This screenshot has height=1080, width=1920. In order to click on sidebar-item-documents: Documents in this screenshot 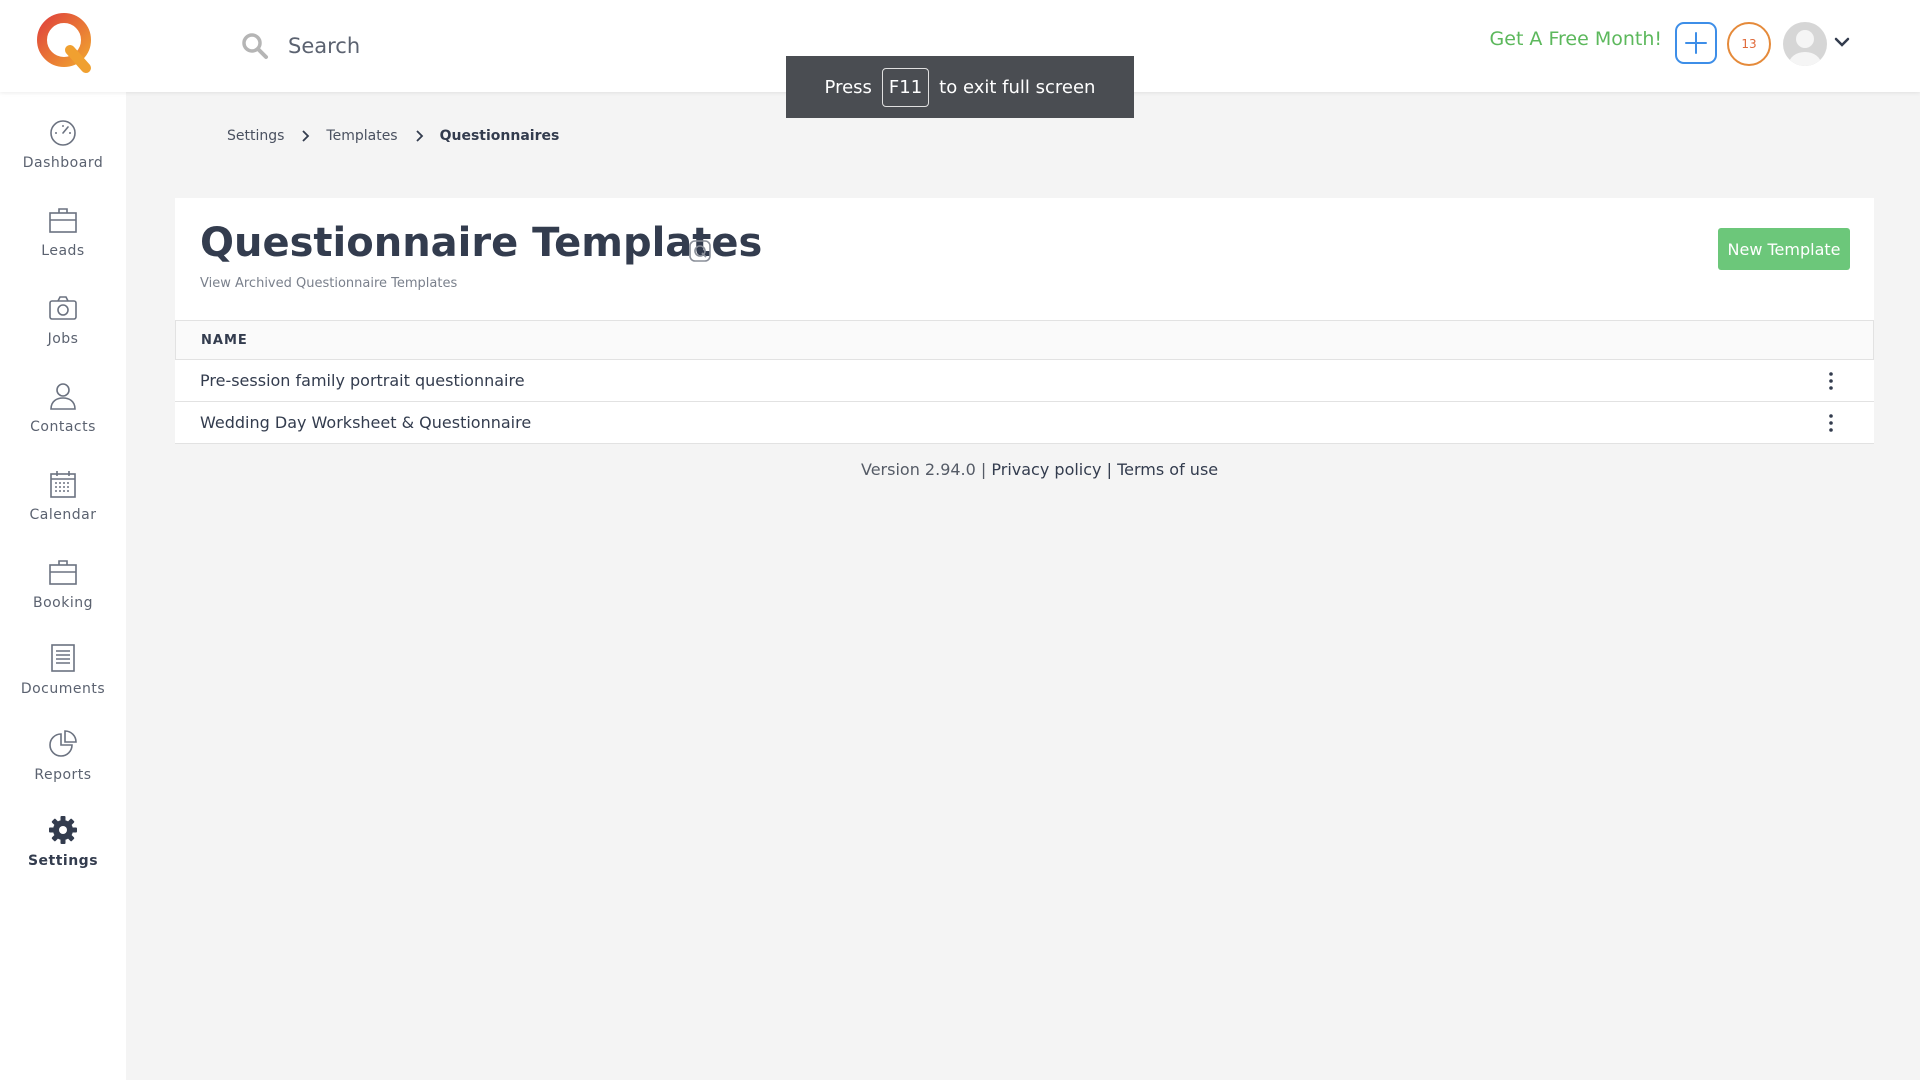, I will do `click(63, 682)`.